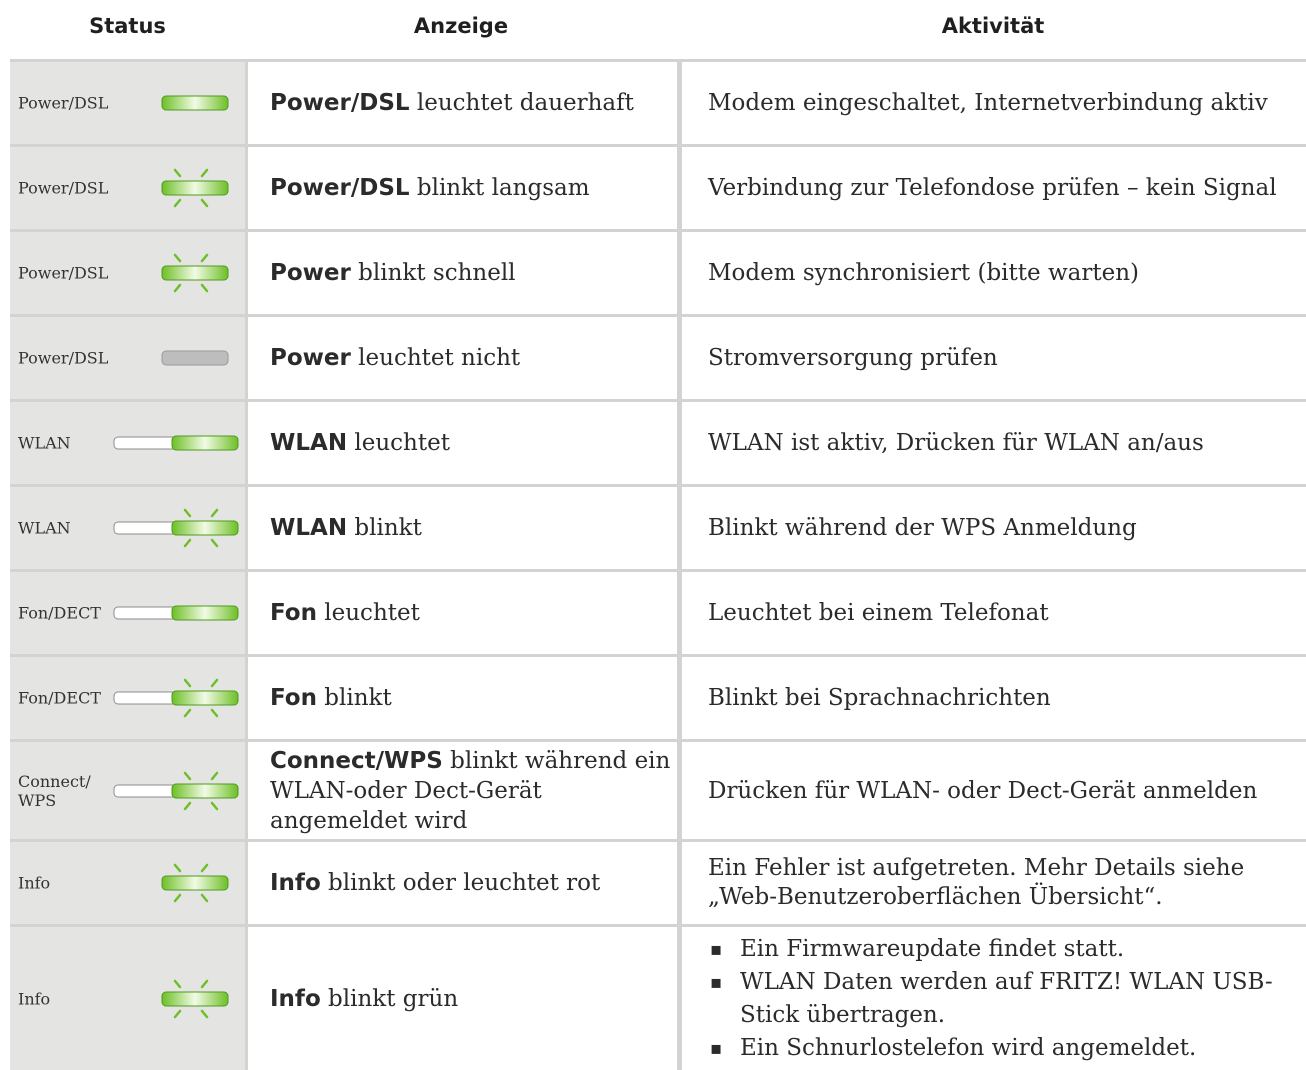 This screenshot has width=1306, height=1070. I want to click on anzeige-text: WLAN leuchtet, so click(360, 443).